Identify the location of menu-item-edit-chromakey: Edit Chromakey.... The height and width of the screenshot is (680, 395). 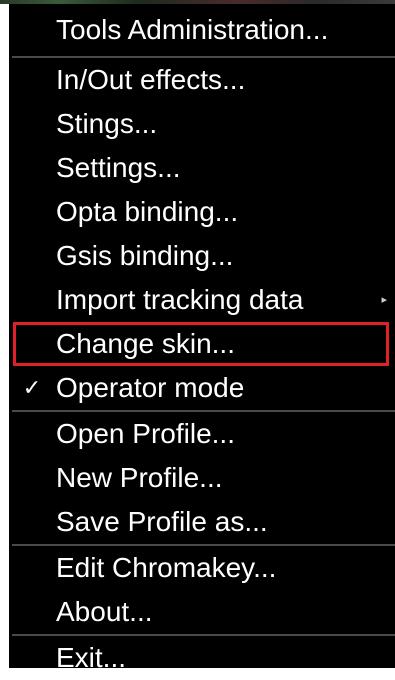
(202, 568).